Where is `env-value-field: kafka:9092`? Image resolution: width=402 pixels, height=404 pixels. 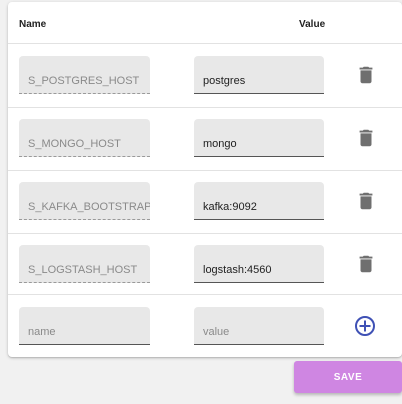
env-value-field: kafka:9092 is located at coordinates (259, 201).